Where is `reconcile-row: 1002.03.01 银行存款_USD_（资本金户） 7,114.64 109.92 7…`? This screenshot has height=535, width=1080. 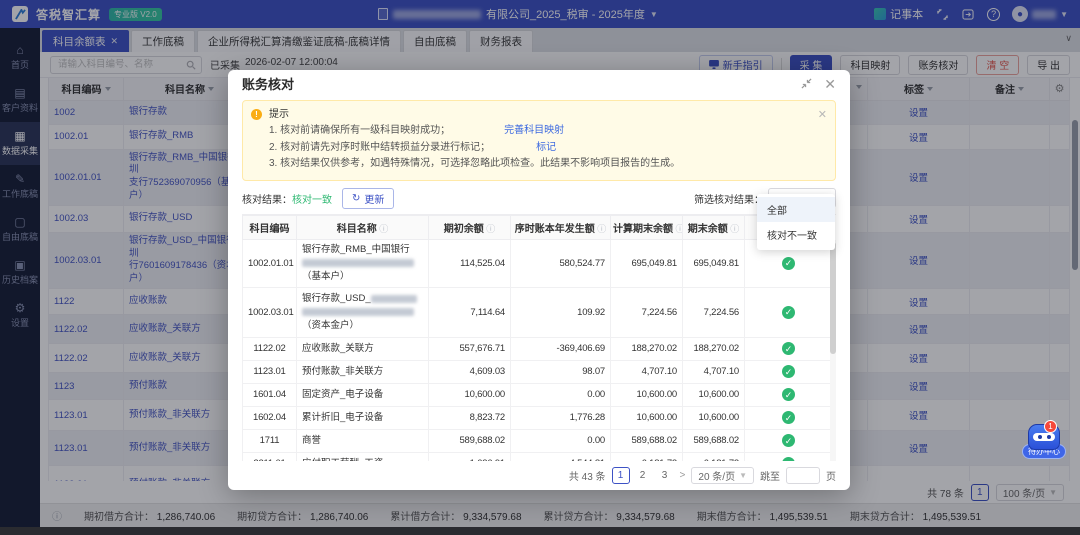 reconcile-row: 1002.03.01 银行存款_USD_（资本金户） 7,114.64 109.92 7… is located at coordinates (537, 312).